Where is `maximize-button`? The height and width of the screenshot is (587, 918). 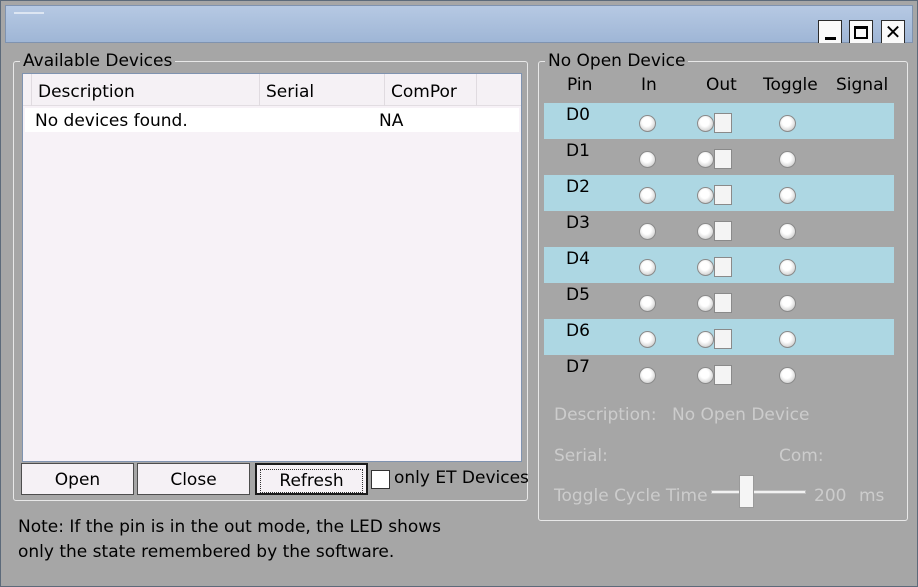
maximize-button is located at coordinates (861, 32).